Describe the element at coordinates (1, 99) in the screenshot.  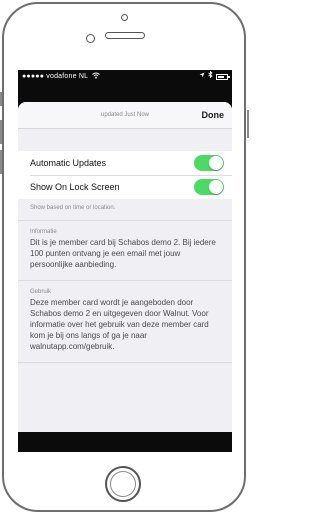
I see `mute-switch` at that location.